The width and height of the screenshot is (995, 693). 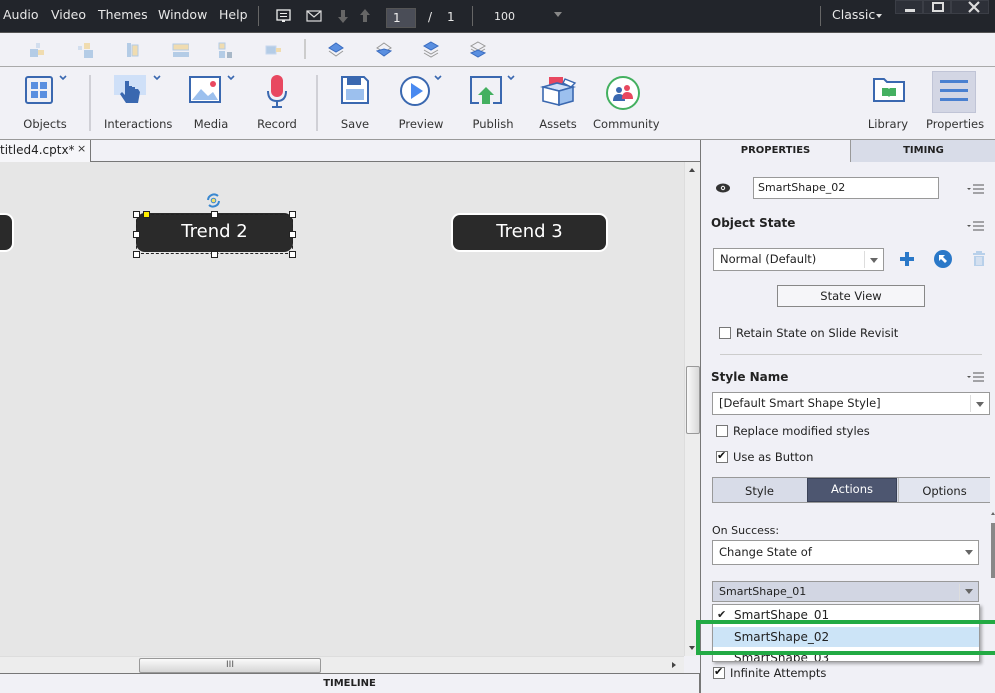 I want to click on document-tab: titled4.cptx* ×, so click(x=45, y=151).